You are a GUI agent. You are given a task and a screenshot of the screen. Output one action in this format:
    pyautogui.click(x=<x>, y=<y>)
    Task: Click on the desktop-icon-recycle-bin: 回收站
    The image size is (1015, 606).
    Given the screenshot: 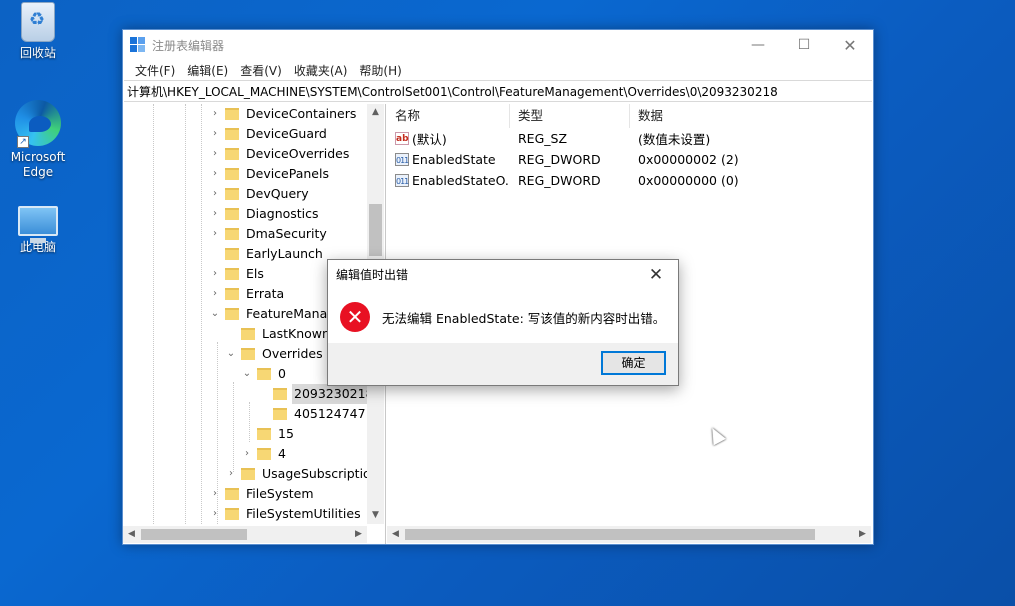 What is the action you would take?
    pyautogui.click(x=38, y=31)
    